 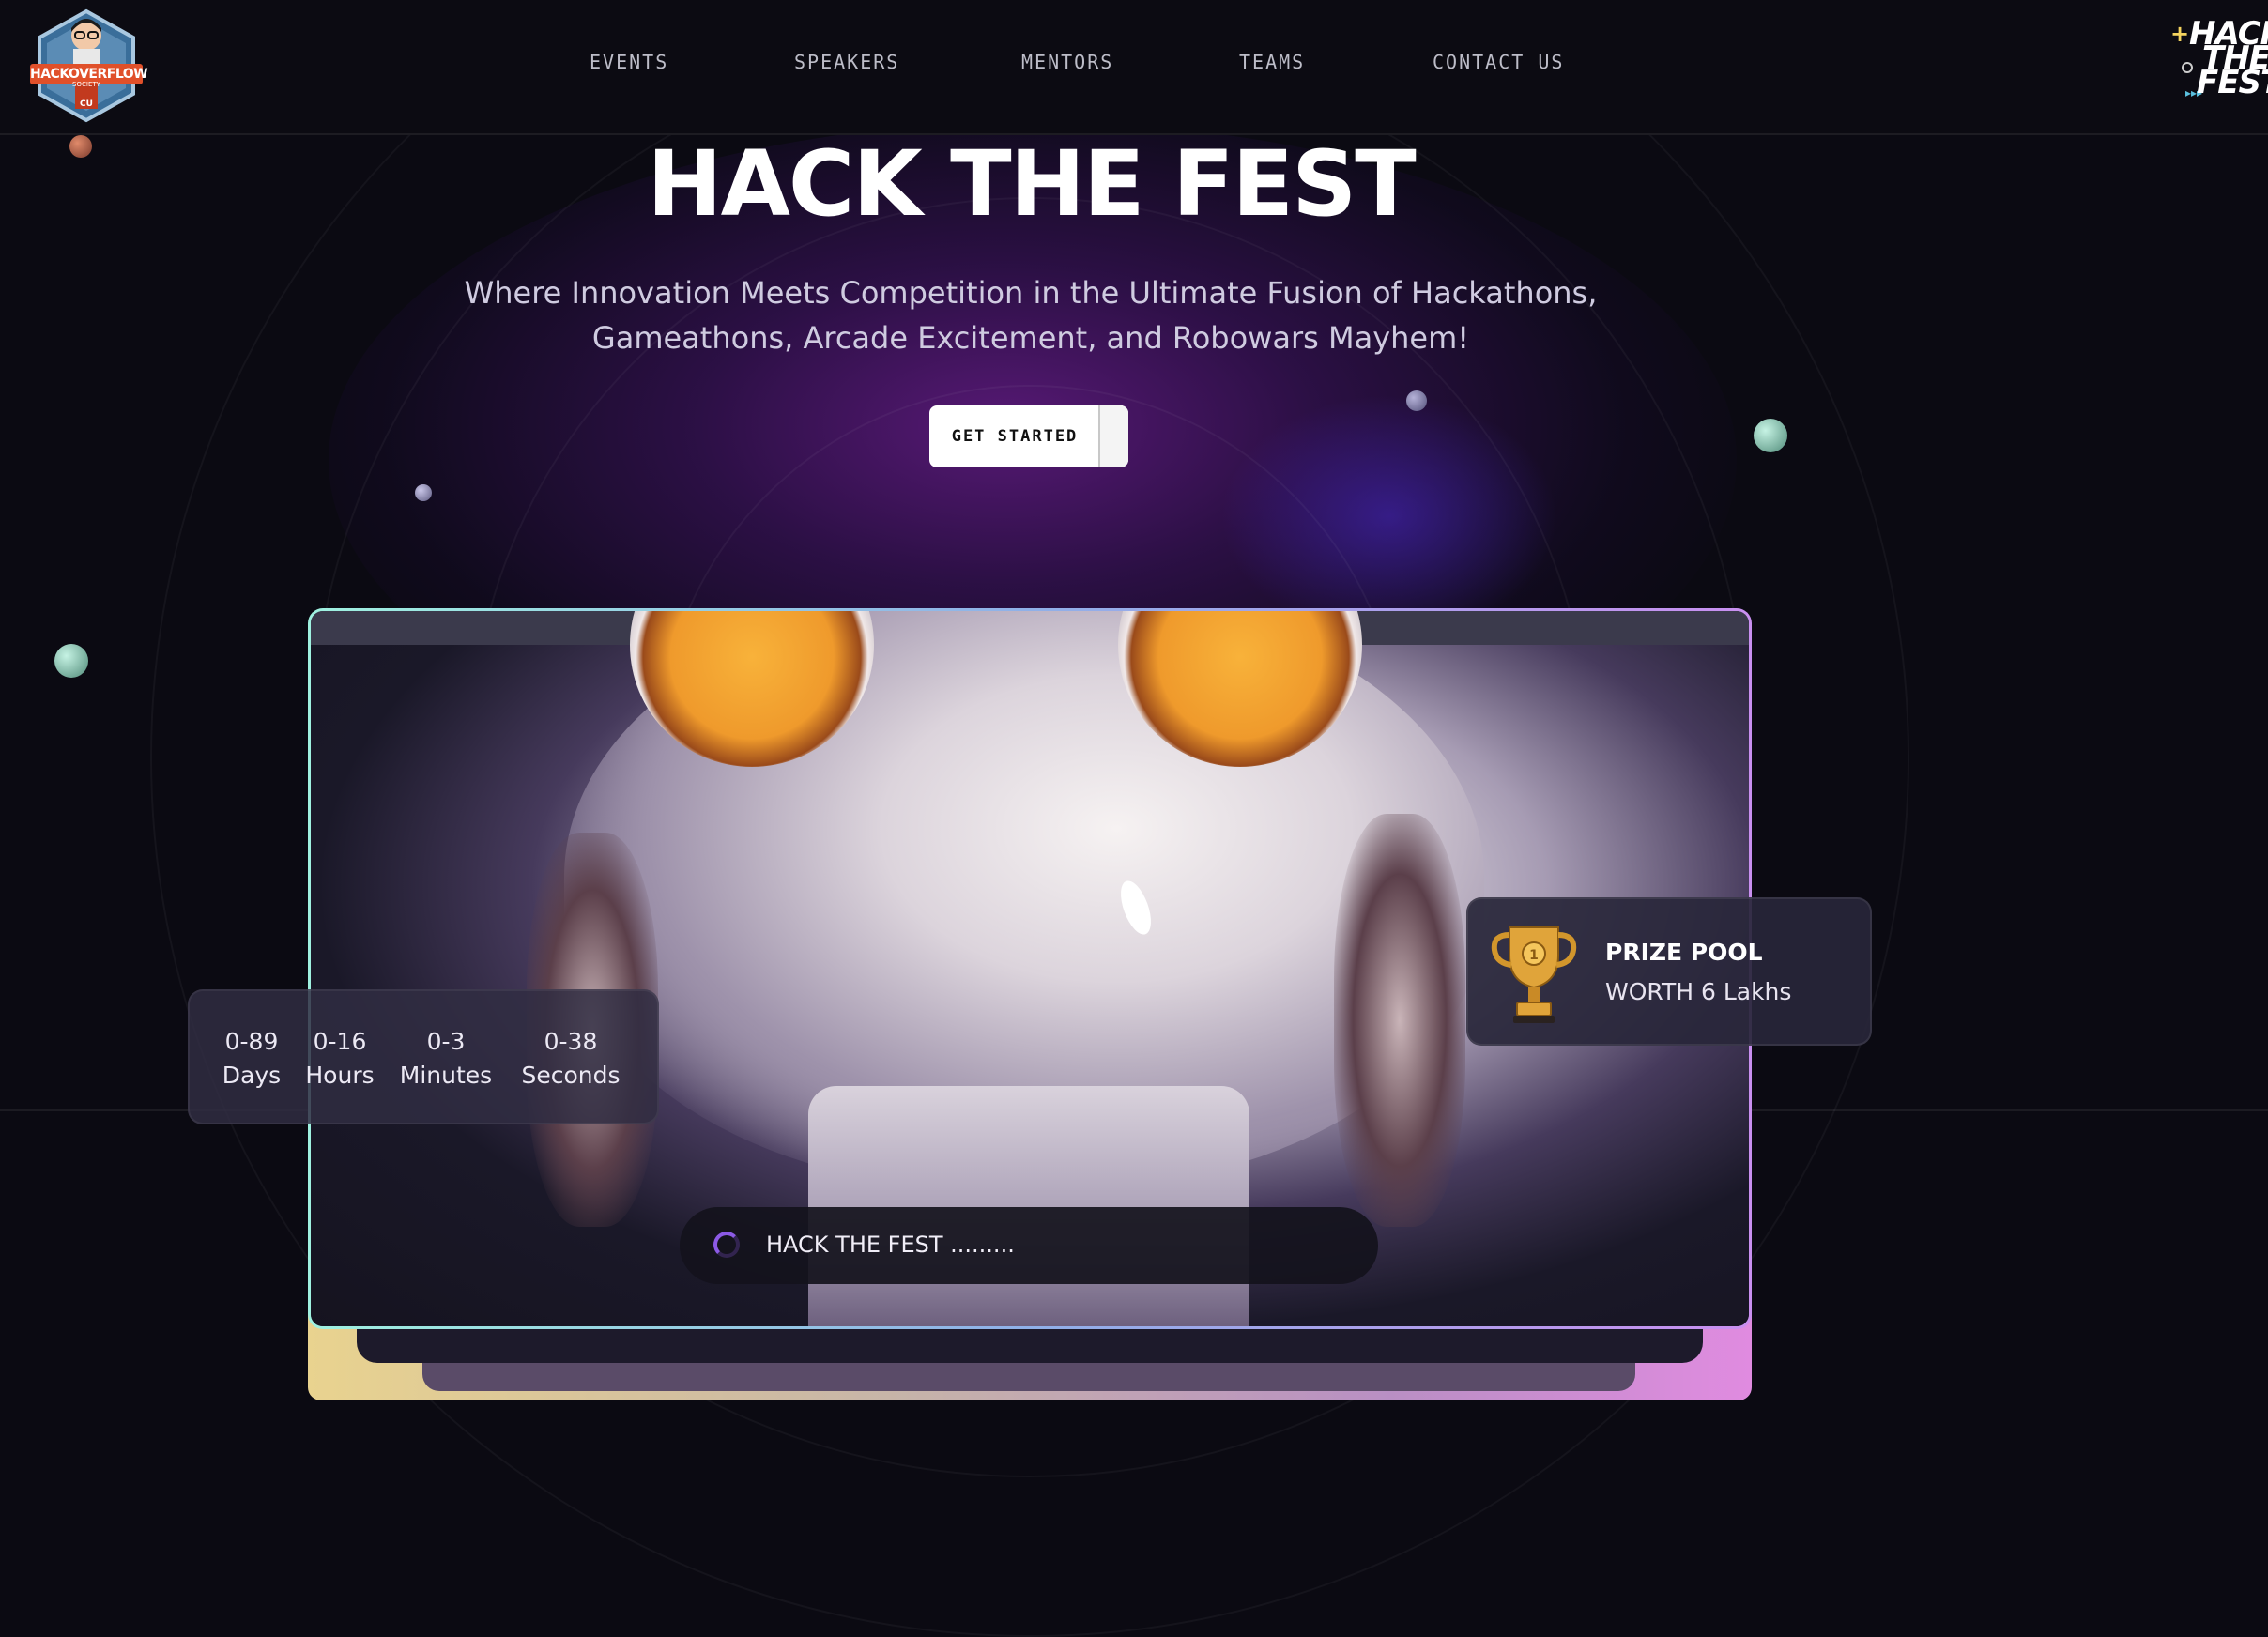 What do you see at coordinates (89, 74) in the screenshot?
I see `logo-text: HACKOVERFLOW` at bounding box center [89, 74].